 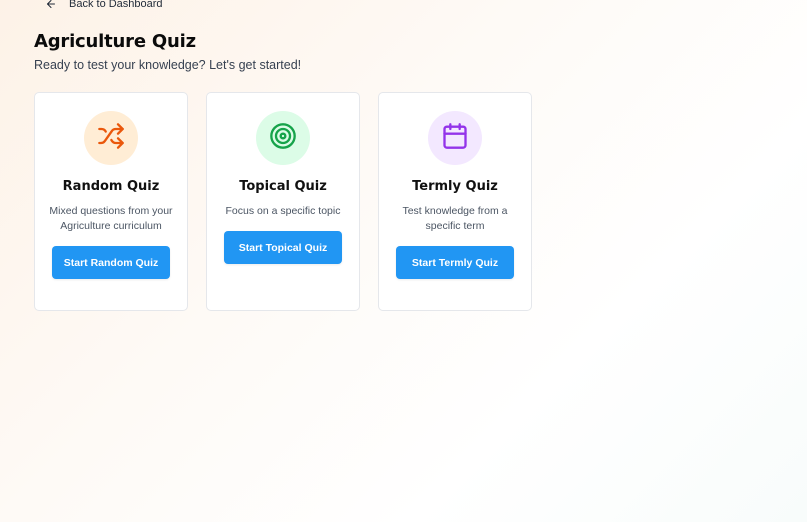 What do you see at coordinates (111, 186) in the screenshot?
I see `random-quiz-title: Random Quiz` at bounding box center [111, 186].